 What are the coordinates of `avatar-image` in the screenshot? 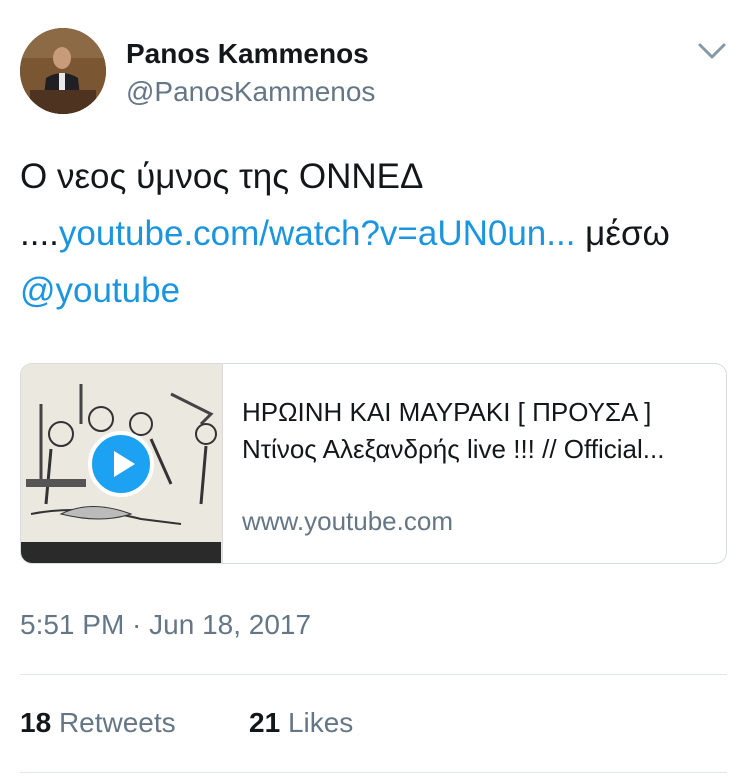 It's located at (63, 71).